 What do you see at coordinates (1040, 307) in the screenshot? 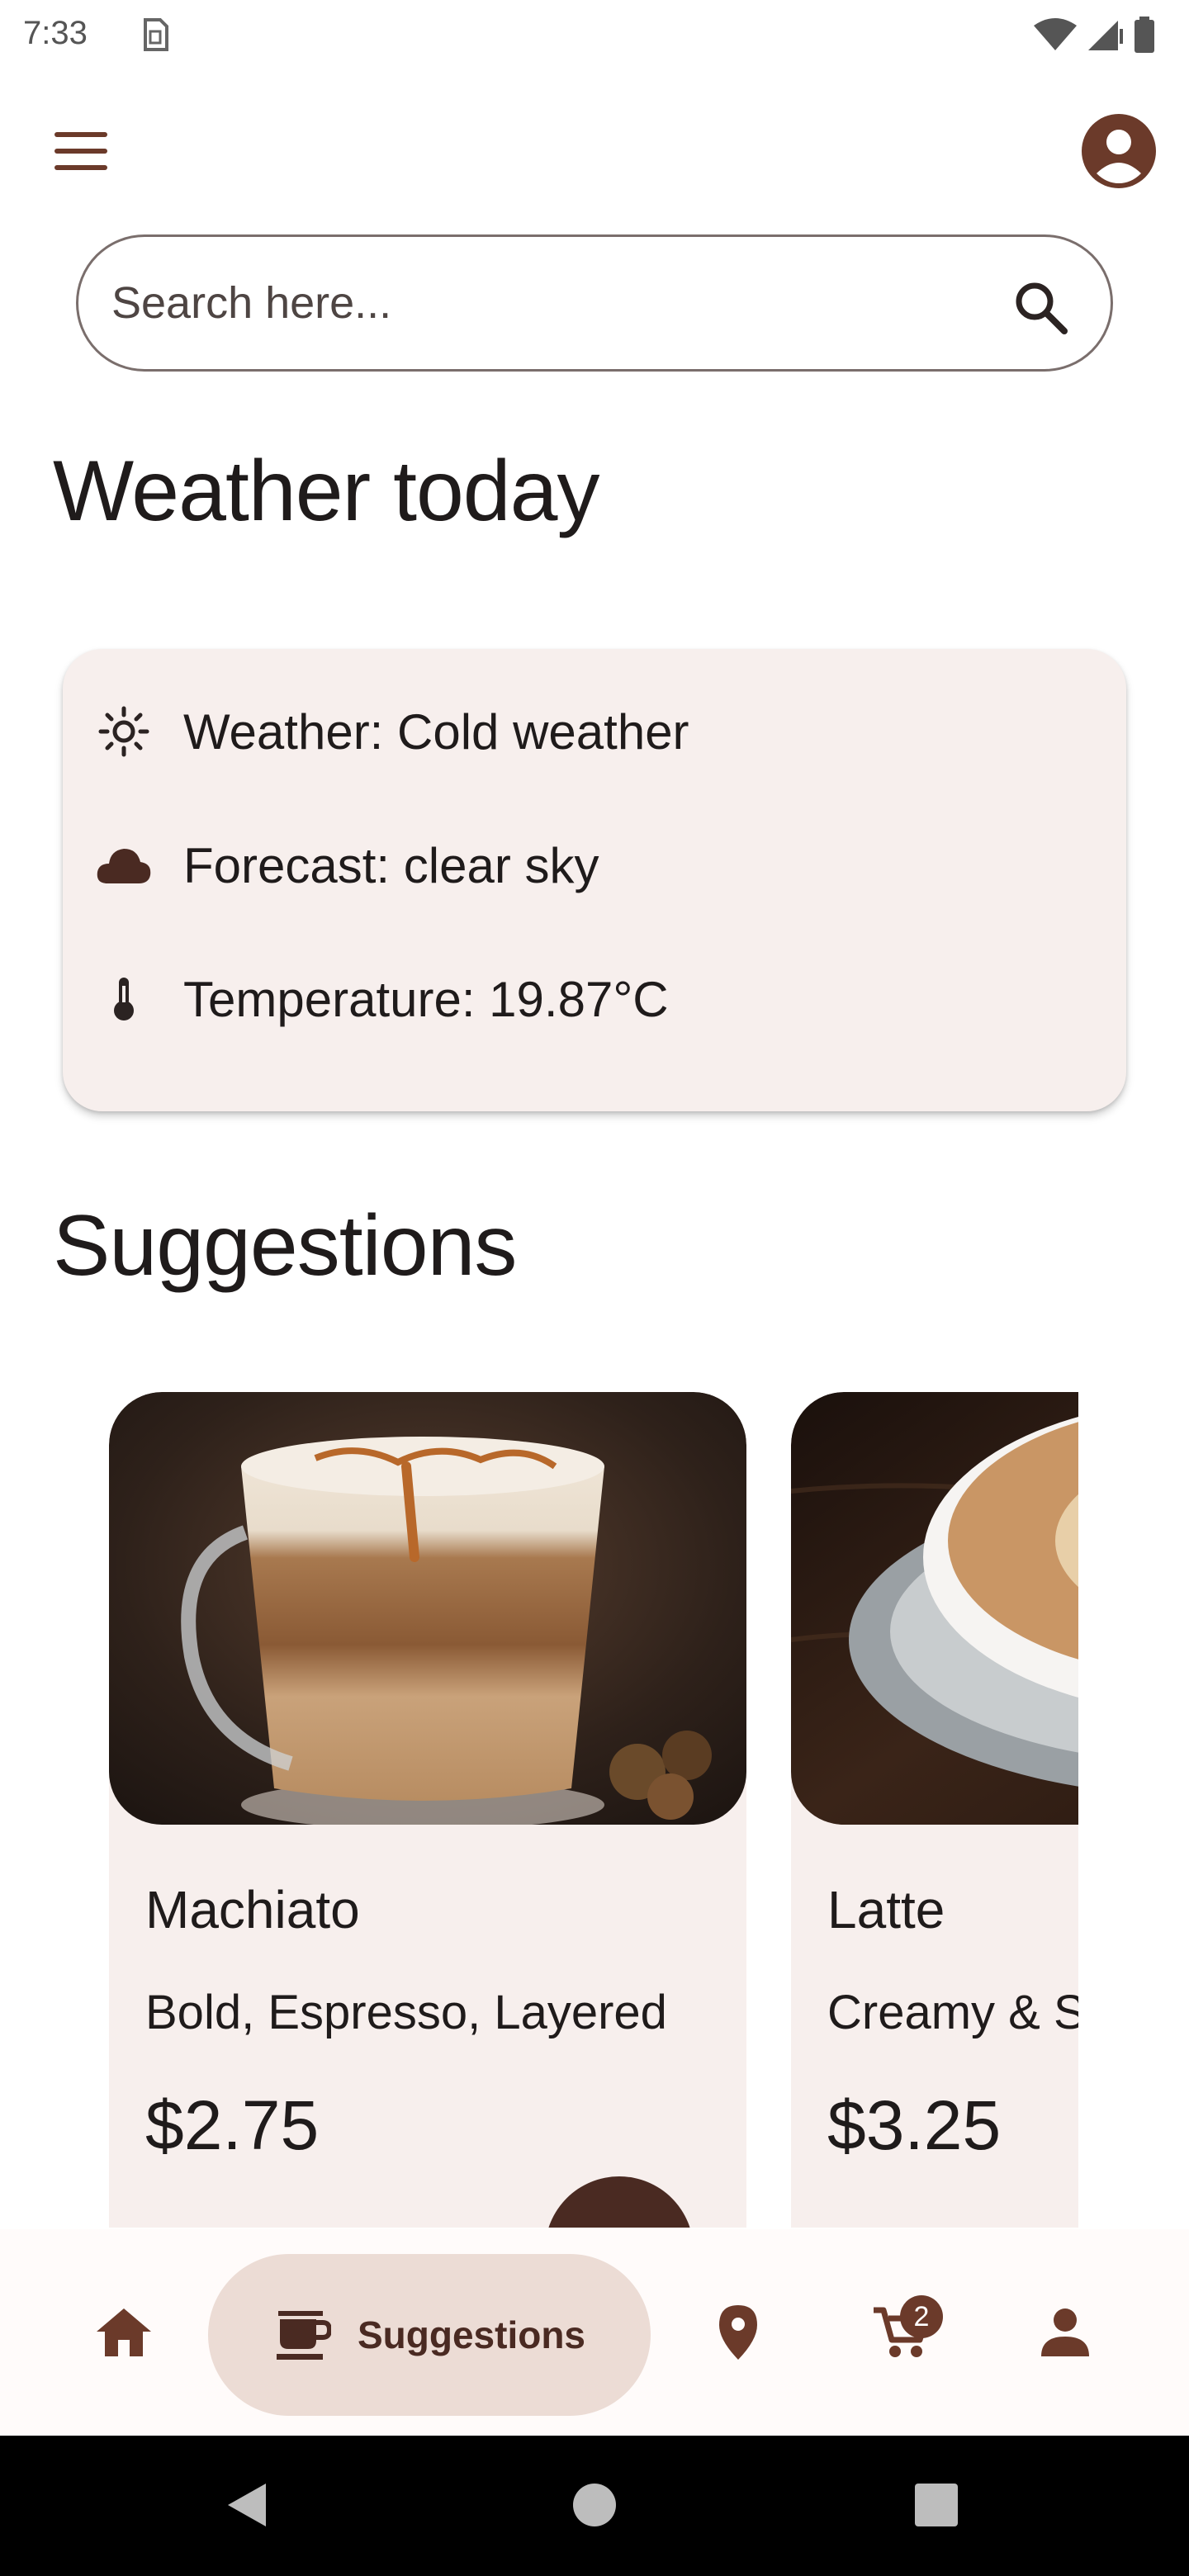
I see `search-icon` at bounding box center [1040, 307].